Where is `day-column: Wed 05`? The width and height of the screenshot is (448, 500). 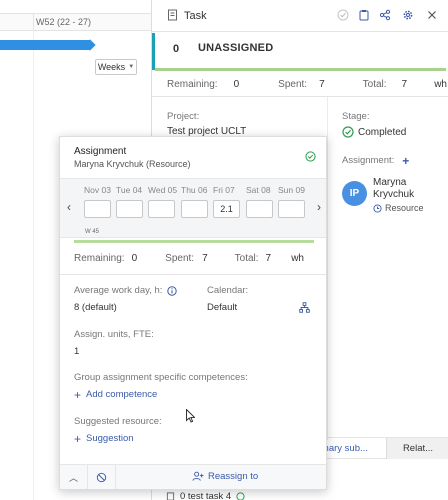
day-column: Wed 05 is located at coordinates (163, 201).